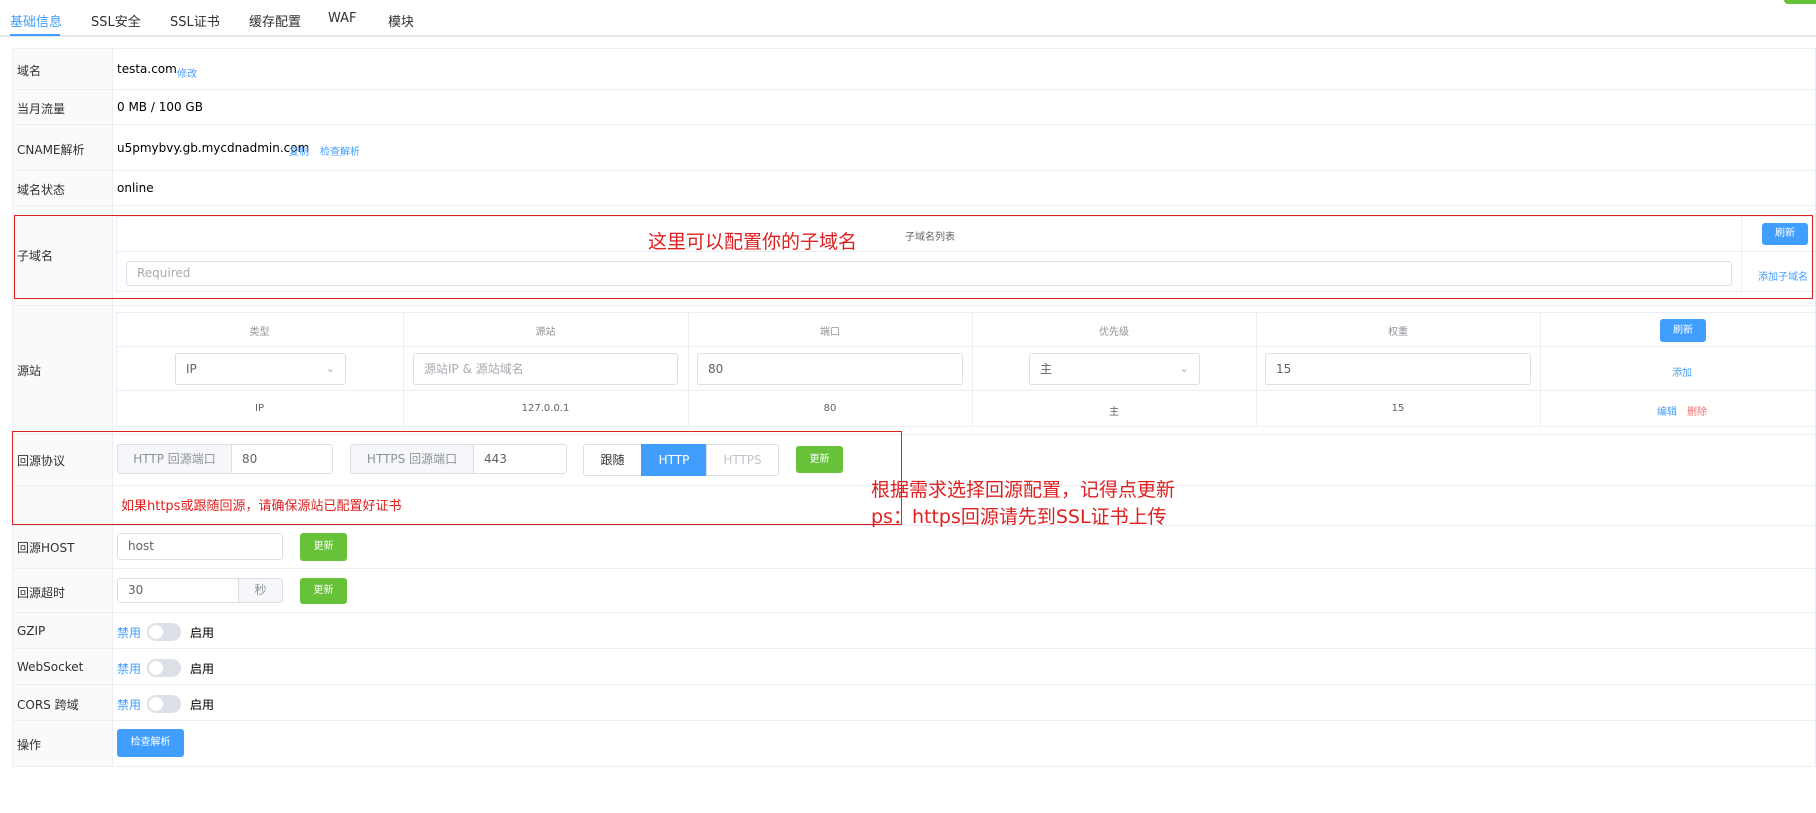  I want to click on copy-cname-link: 复制, so click(299, 150).